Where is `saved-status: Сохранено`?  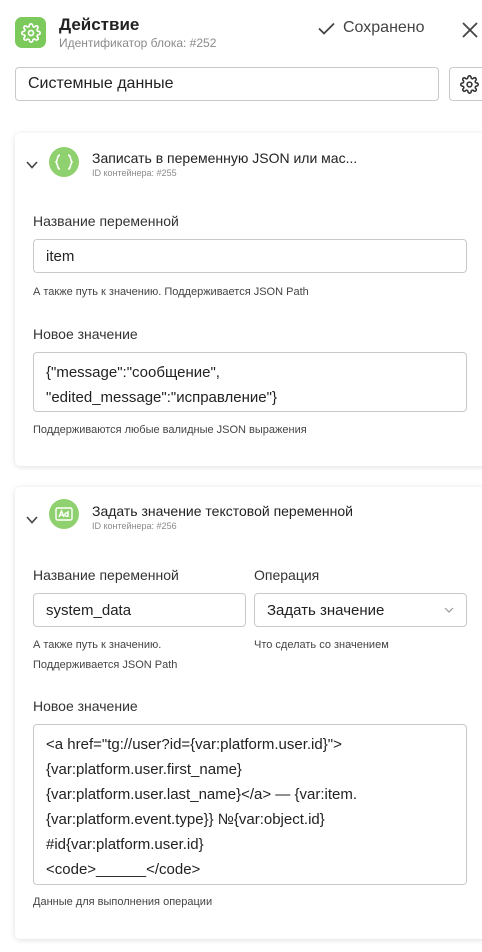
saved-status: Сохранено is located at coordinates (371, 28).